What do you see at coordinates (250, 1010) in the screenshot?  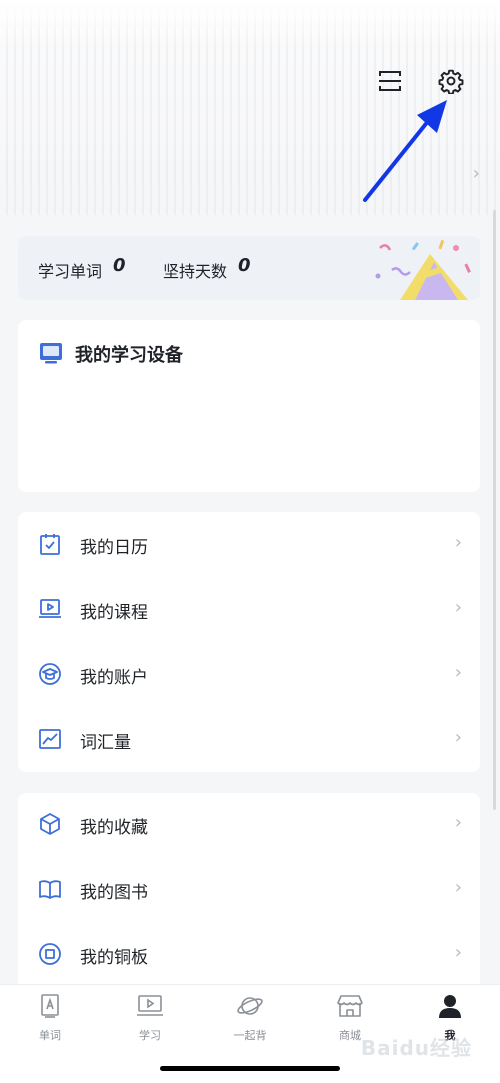 I see `planet-icon` at bounding box center [250, 1010].